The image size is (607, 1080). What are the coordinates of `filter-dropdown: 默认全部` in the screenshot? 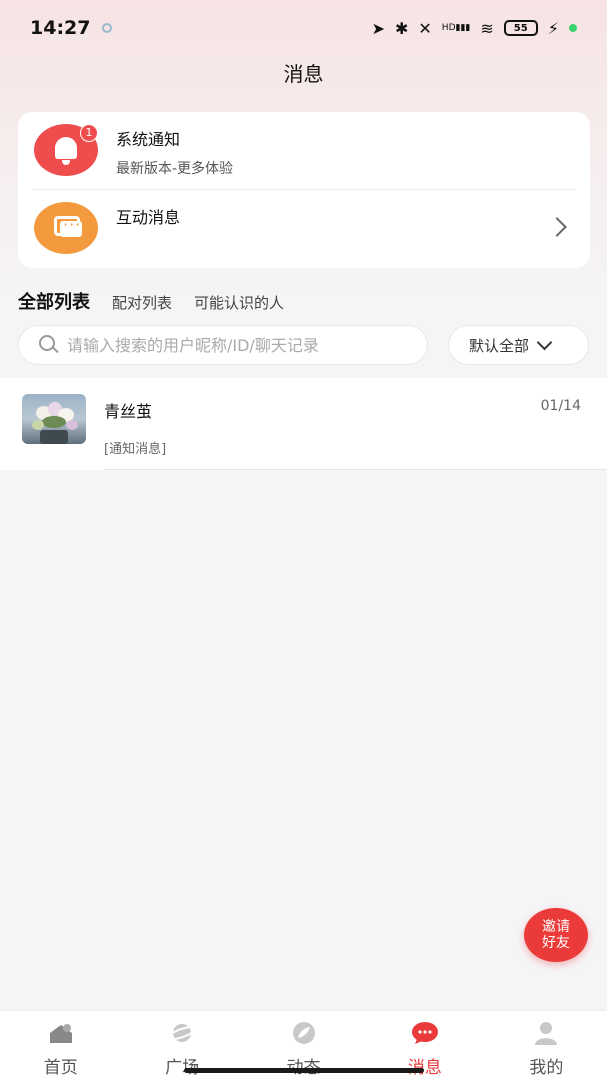 It's located at (518, 345).